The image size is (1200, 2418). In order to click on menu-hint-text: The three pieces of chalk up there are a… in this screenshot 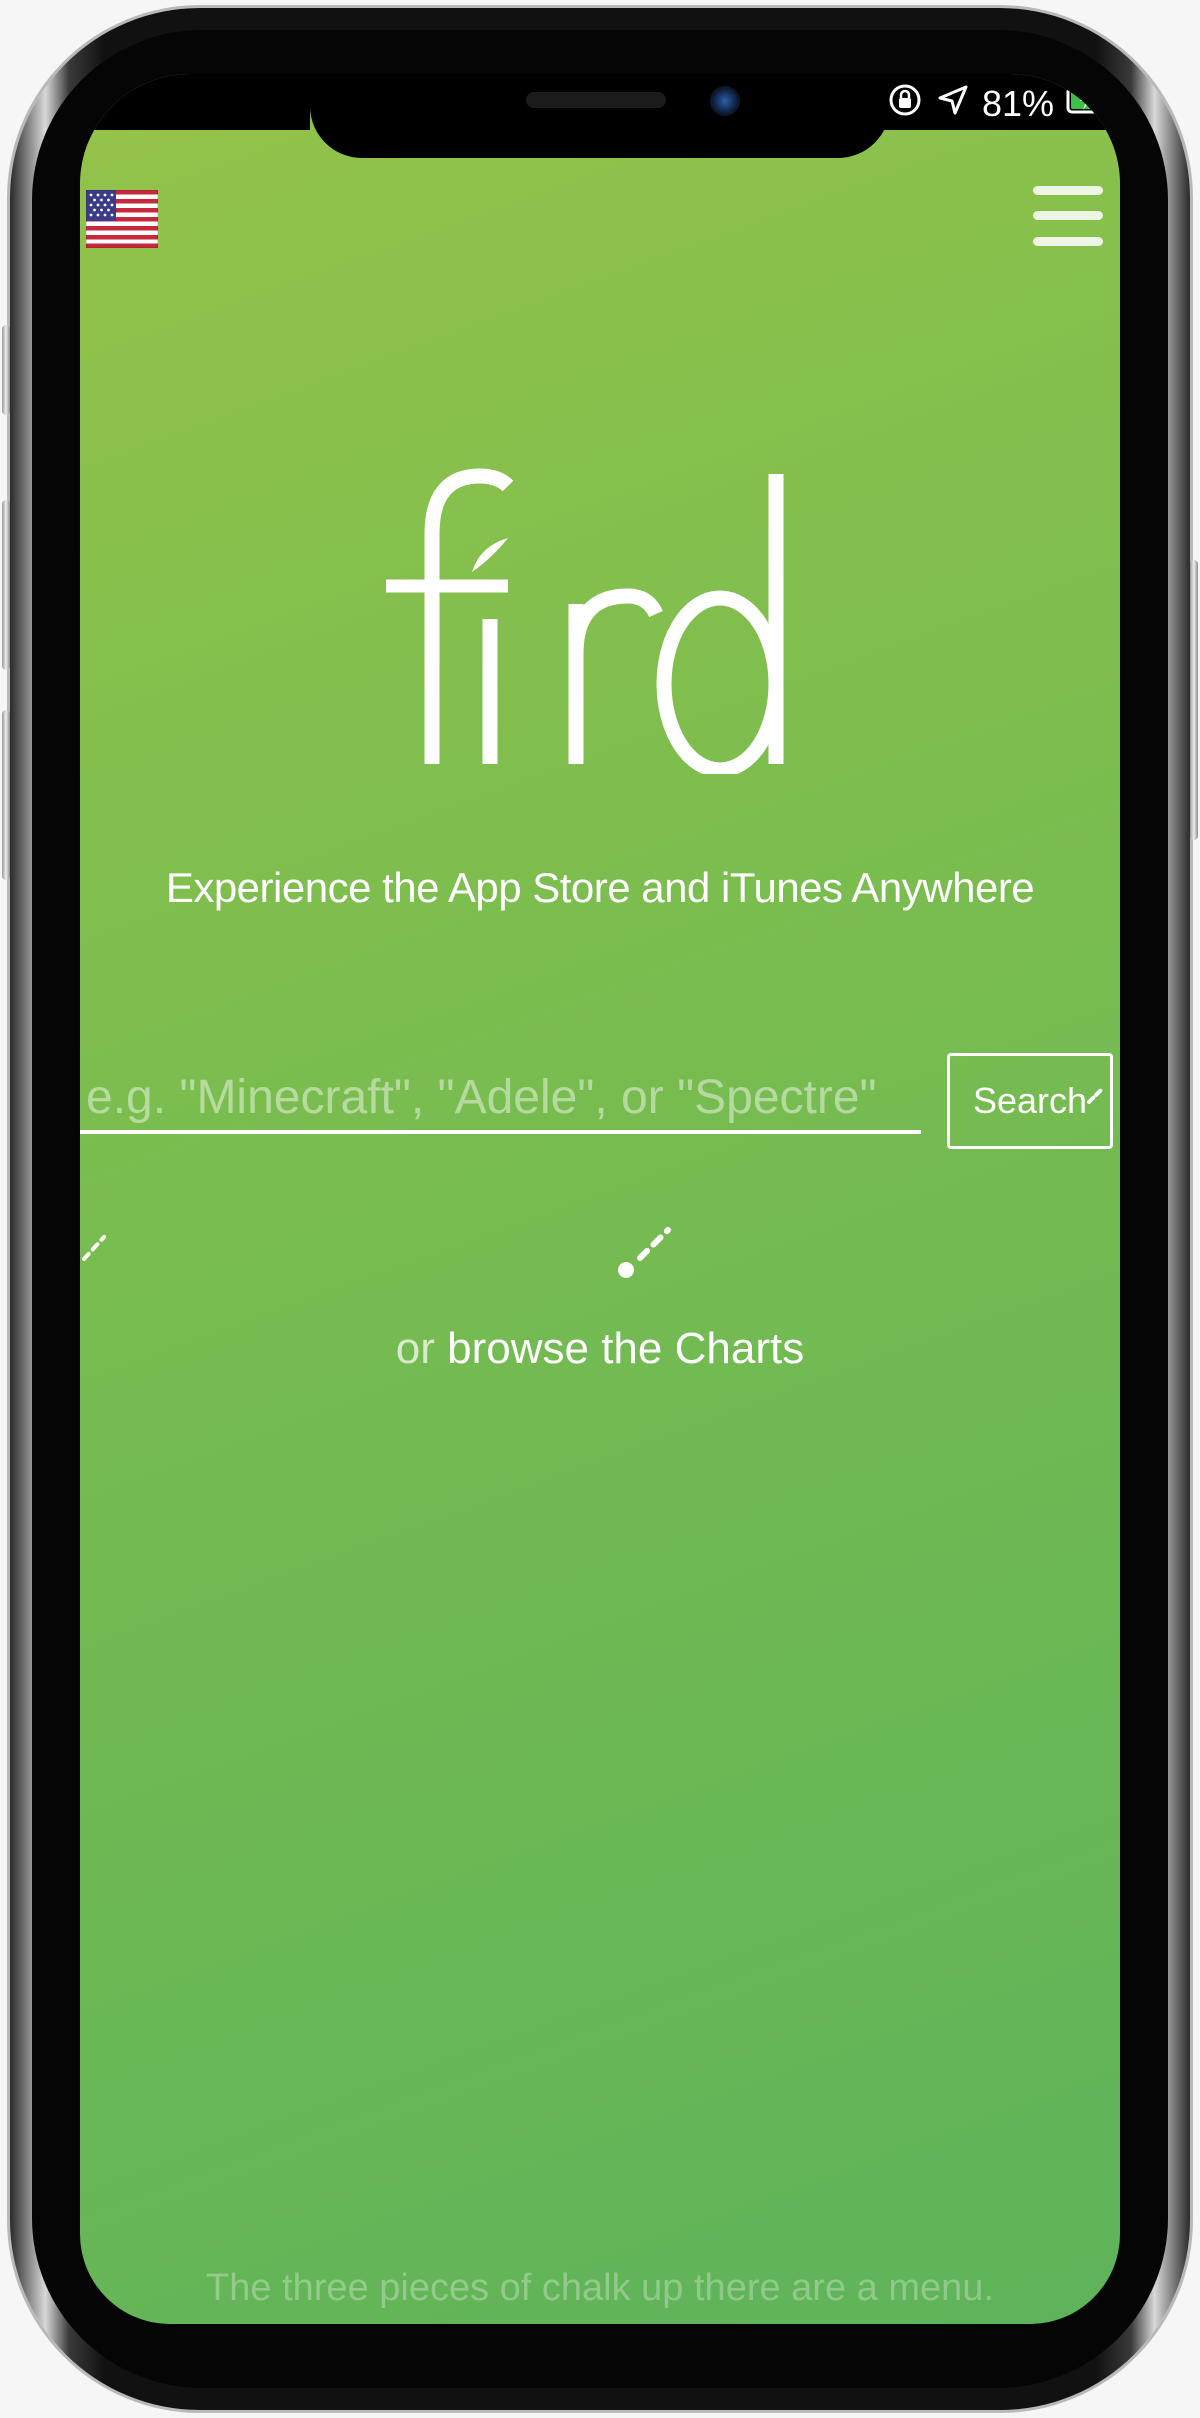, I will do `click(600, 2288)`.